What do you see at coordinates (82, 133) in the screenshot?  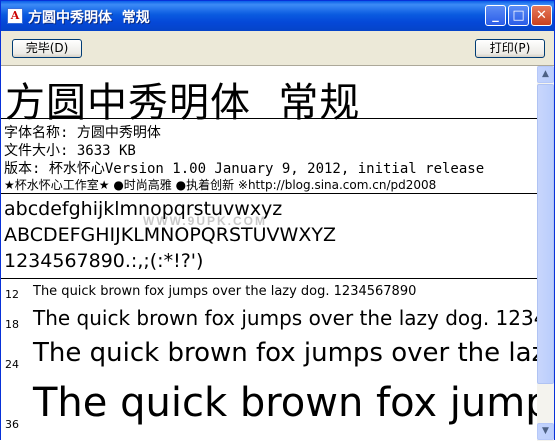 I see `font-name-line: 字体名称: 方圆中秀明体` at bounding box center [82, 133].